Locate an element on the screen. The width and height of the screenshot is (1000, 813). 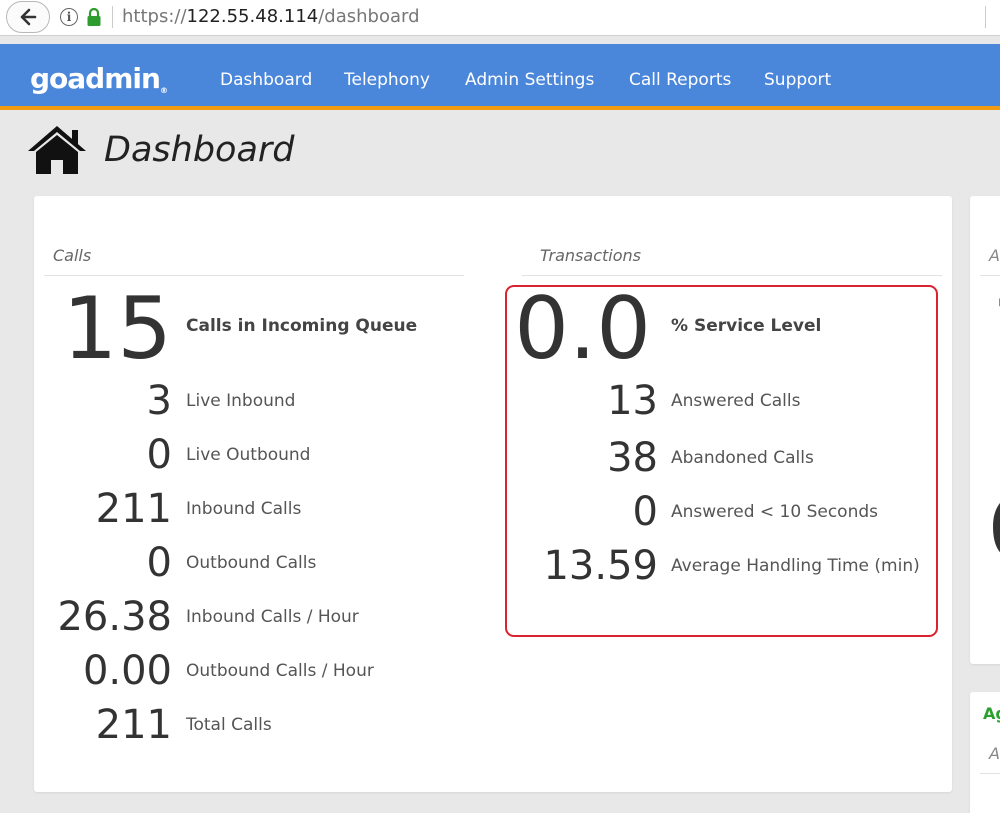
outbound-calls-value: 0 is located at coordinates (159, 563).